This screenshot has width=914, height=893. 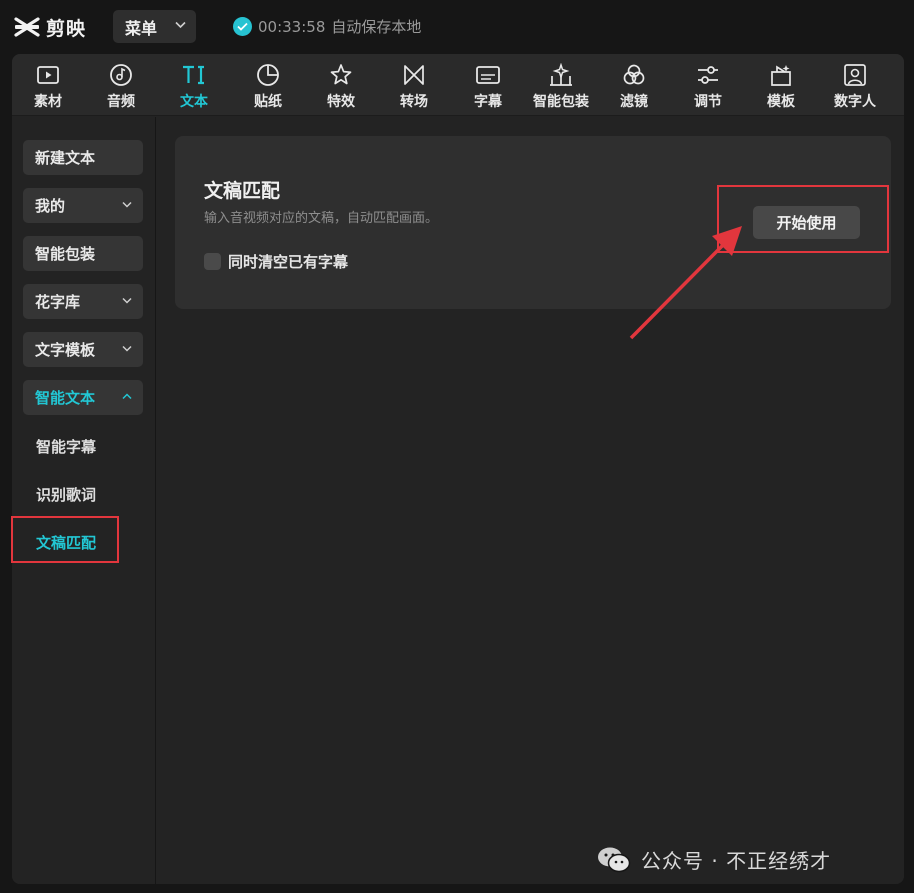 What do you see at coordinates (242, 26) in the screenshot?
I see `check-circle-icon` at bounding box center [242, 26].